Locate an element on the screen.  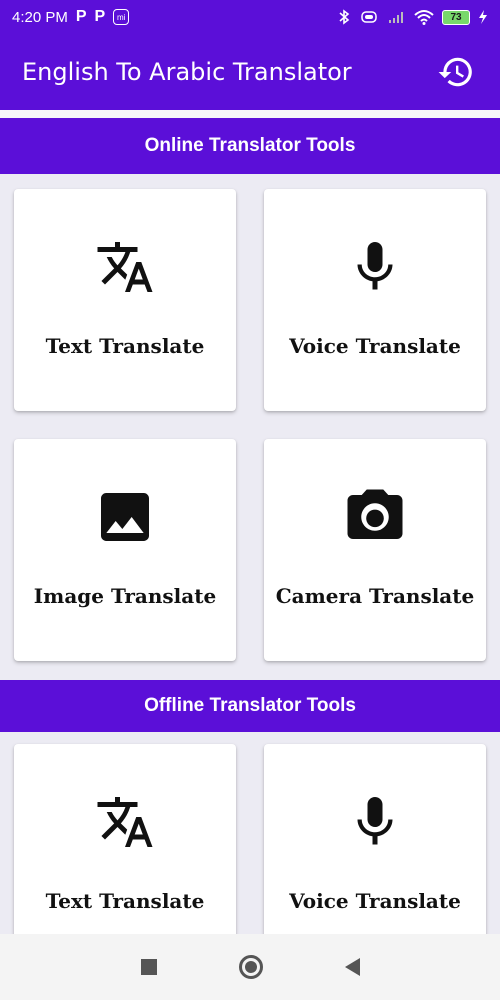
history-button is located at coordinates (456, 72).